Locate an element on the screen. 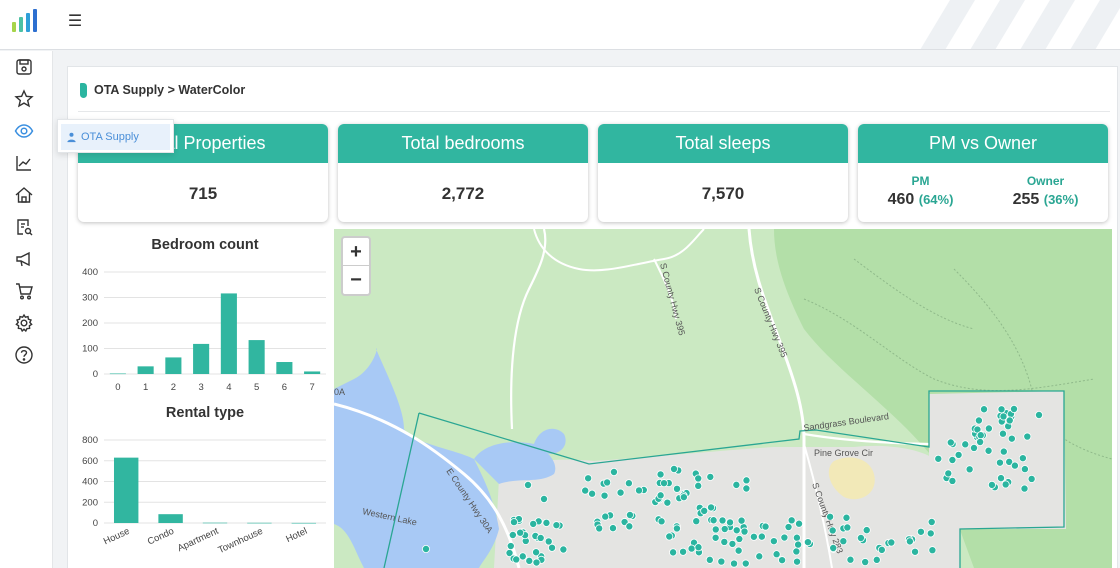 This screenshot has width=1120, height=568. chart-line-icon is located at coordinates (24, 163).